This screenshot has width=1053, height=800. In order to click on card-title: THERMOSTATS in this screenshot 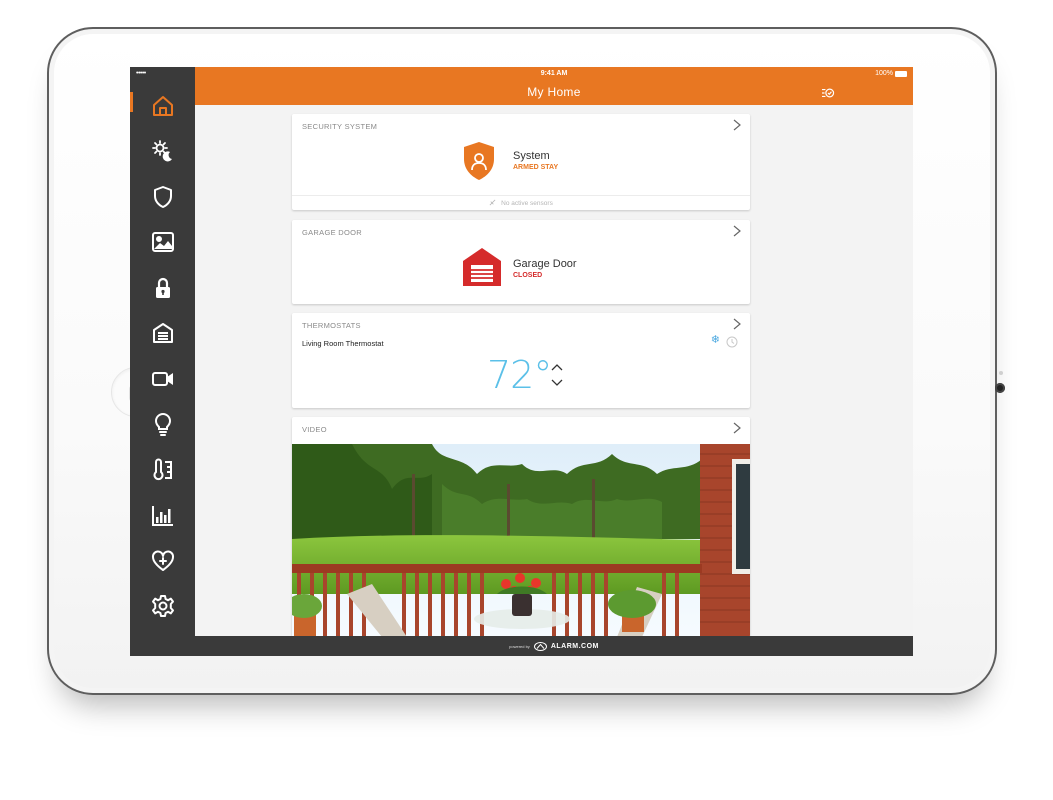, I will do `click(331, 325)`.